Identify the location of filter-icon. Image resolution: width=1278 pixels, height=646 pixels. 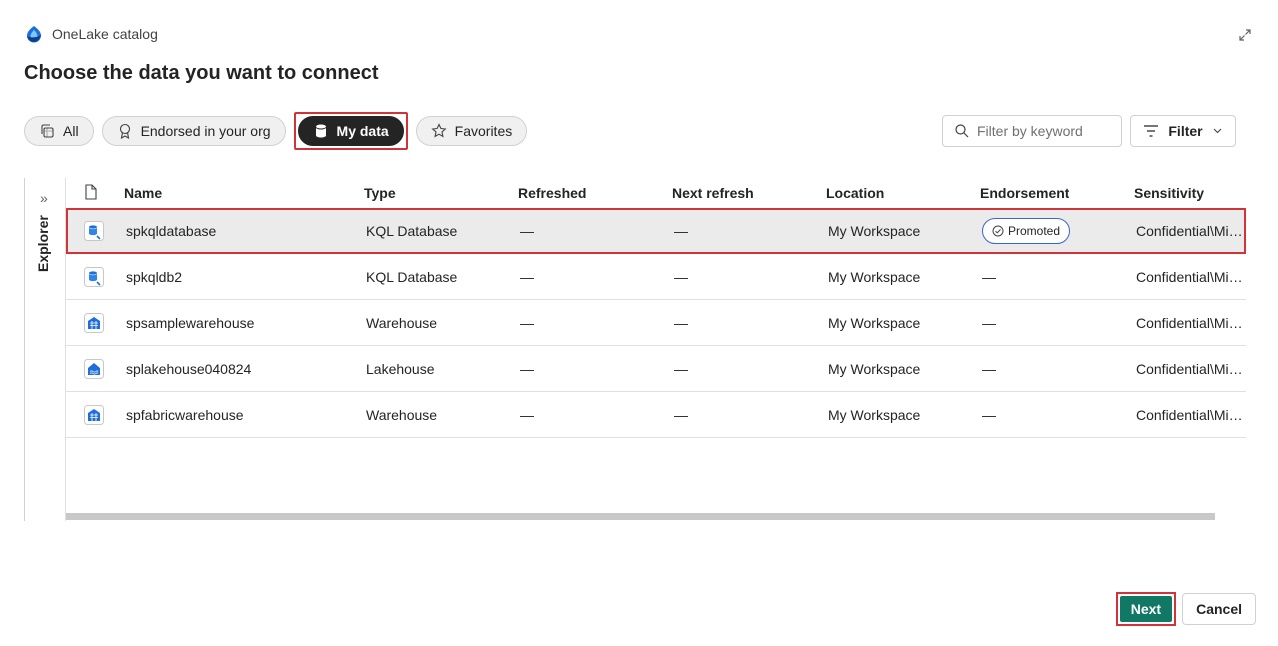
(1151, 131).